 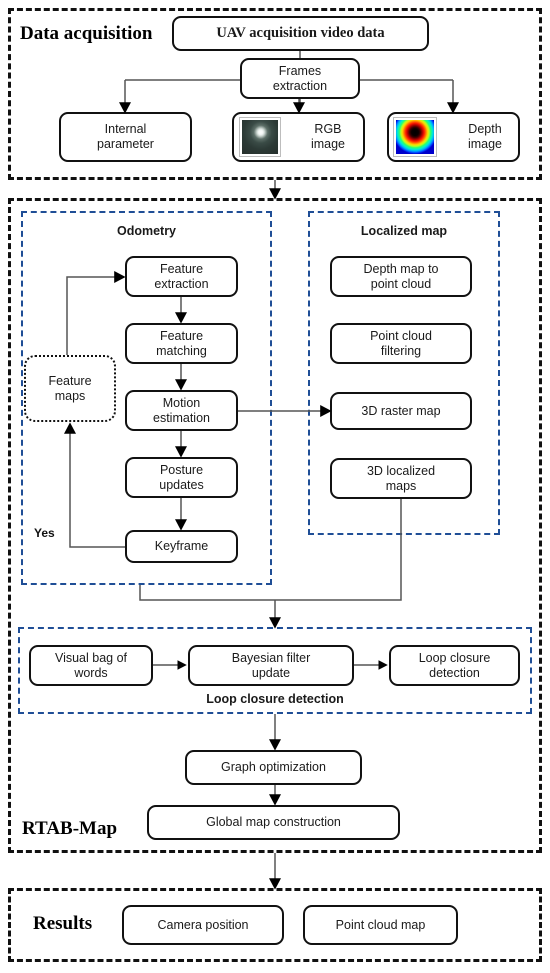 What do you see at coordinates (300, 33) in the screenshot?
I see `box-uav-video-data: UAV acquisition video data` at bounding box center [300, 33].